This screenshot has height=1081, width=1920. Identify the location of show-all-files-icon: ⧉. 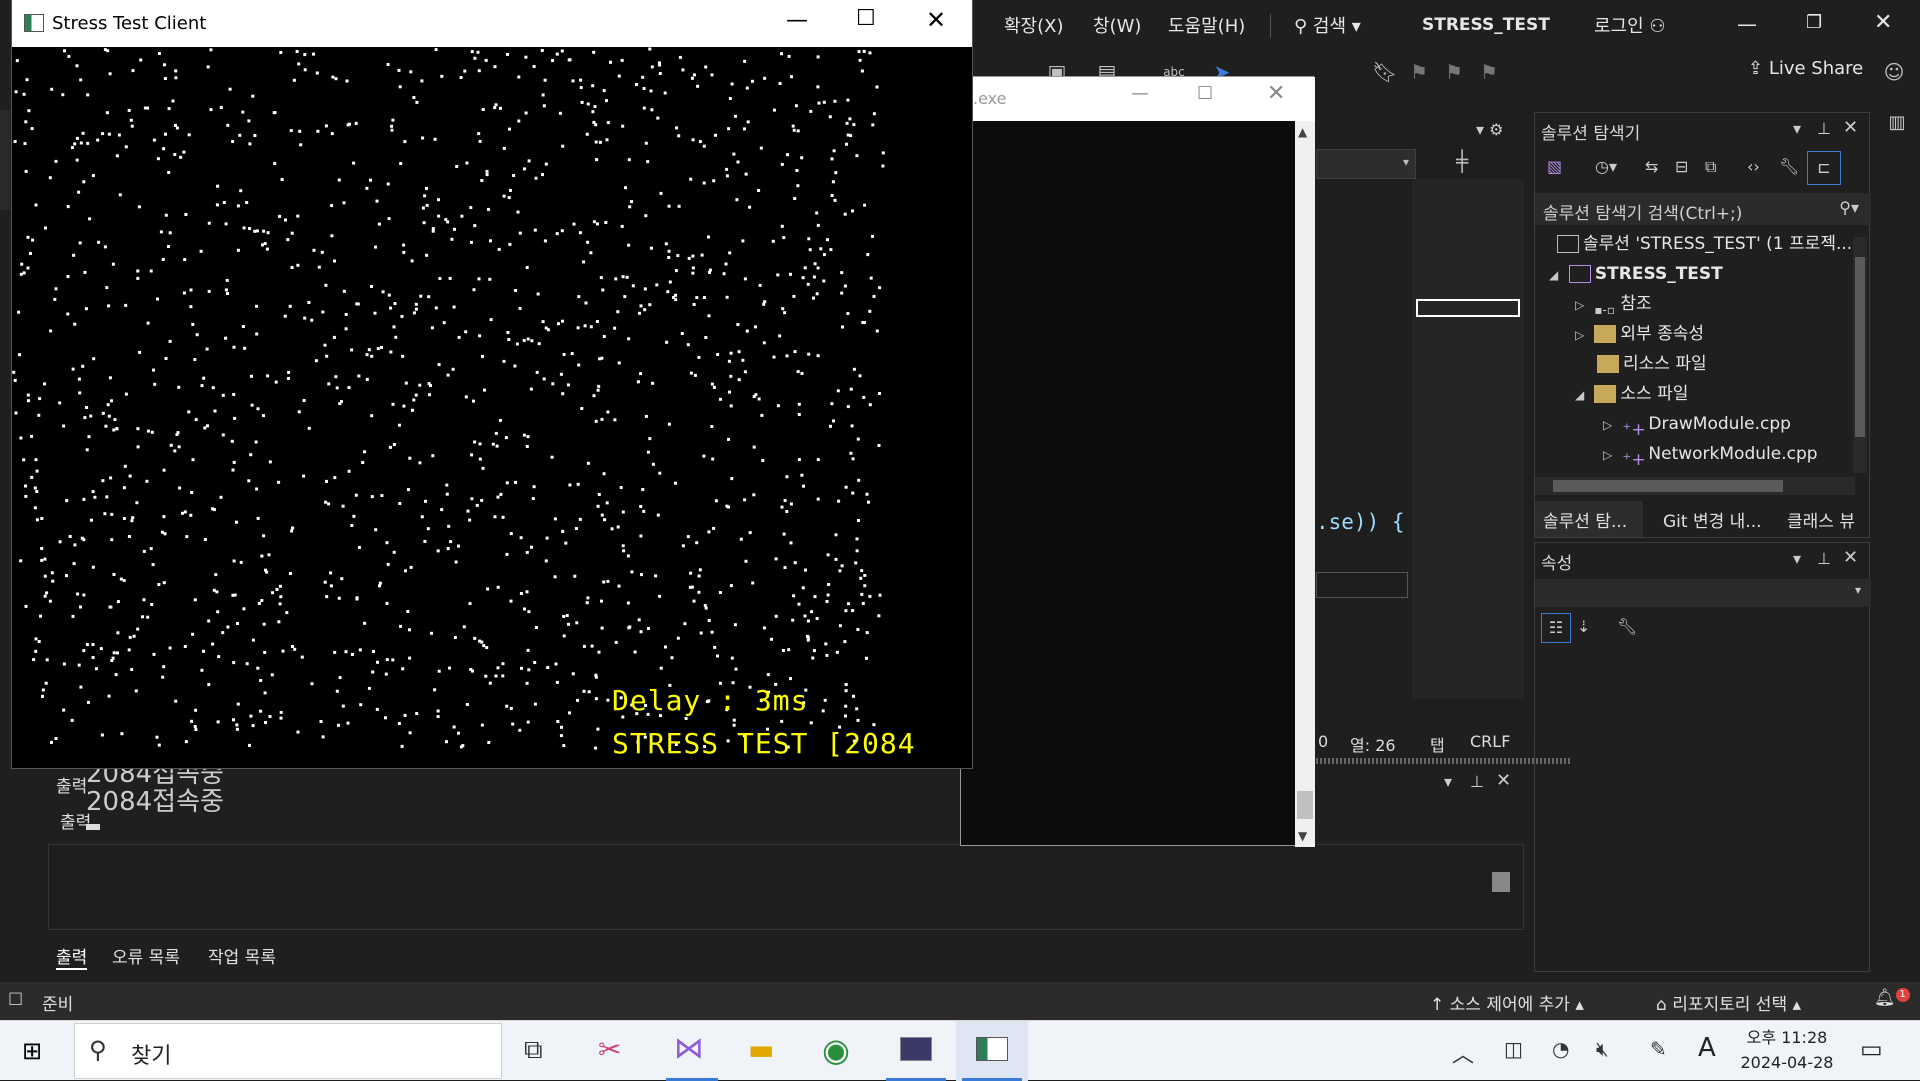
(1710, 167).